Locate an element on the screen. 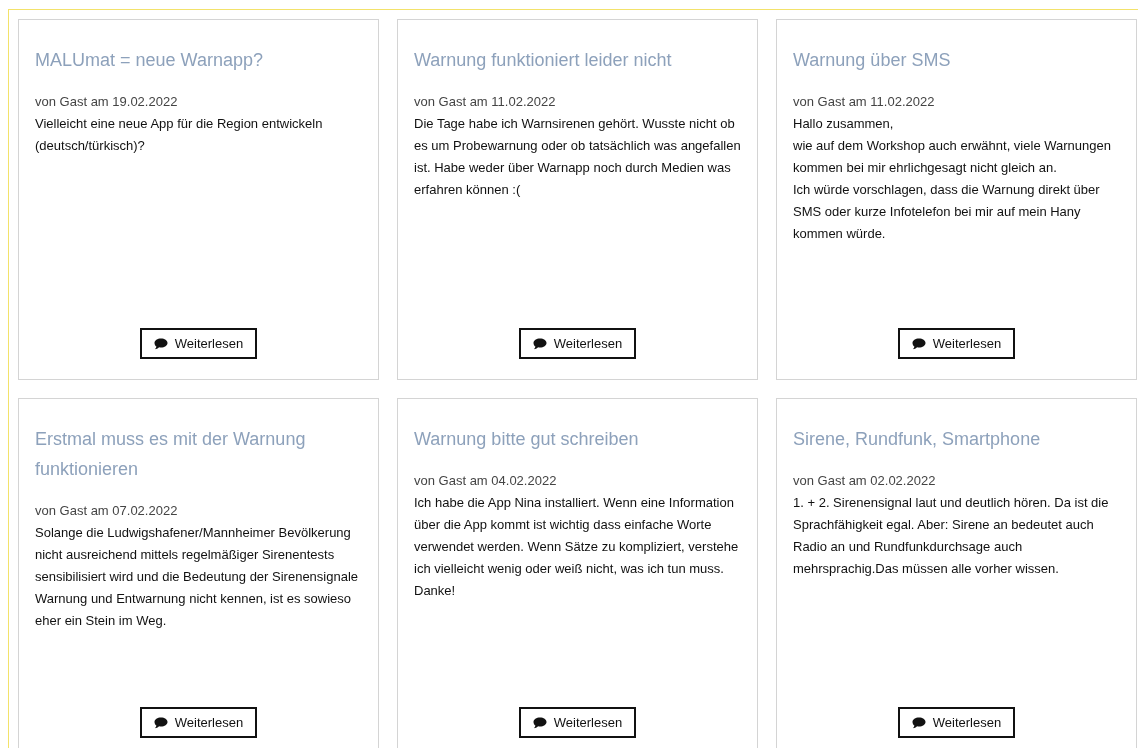 This screenshot has width=1138, height=748. post-title: Sirene, Rundfunk, Smartphone is located at coordinates (917, 439).